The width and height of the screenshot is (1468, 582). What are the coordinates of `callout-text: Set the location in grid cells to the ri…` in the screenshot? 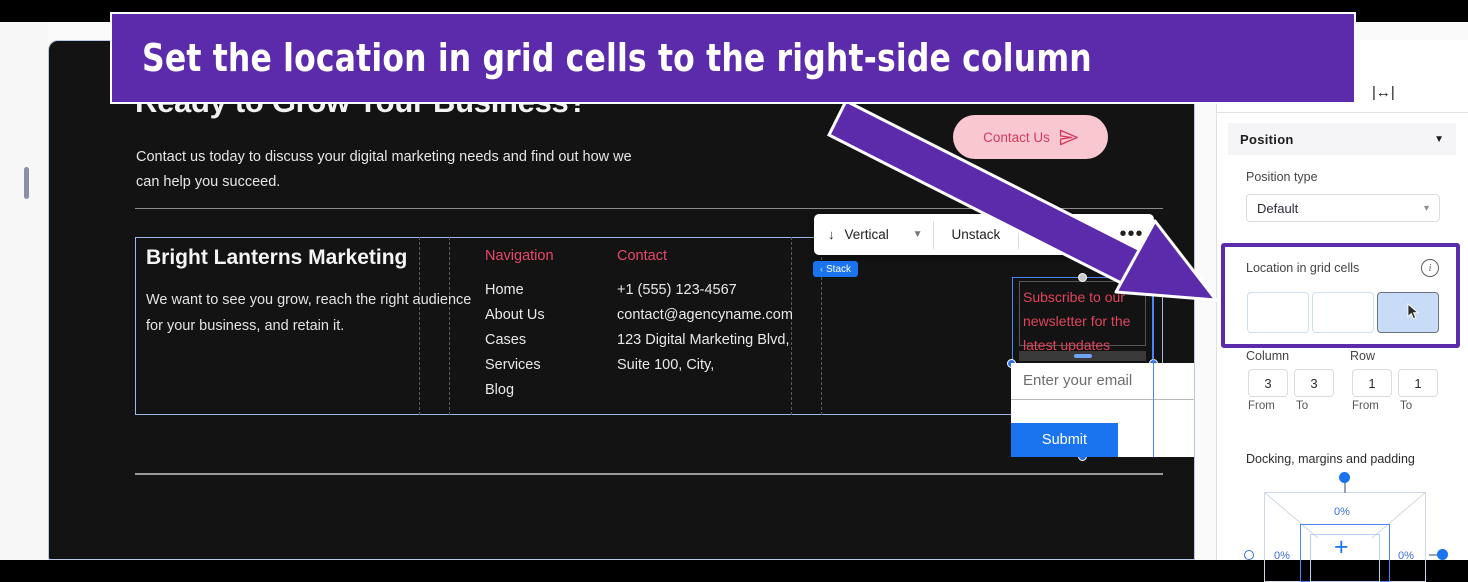 It's located at (617, 58).